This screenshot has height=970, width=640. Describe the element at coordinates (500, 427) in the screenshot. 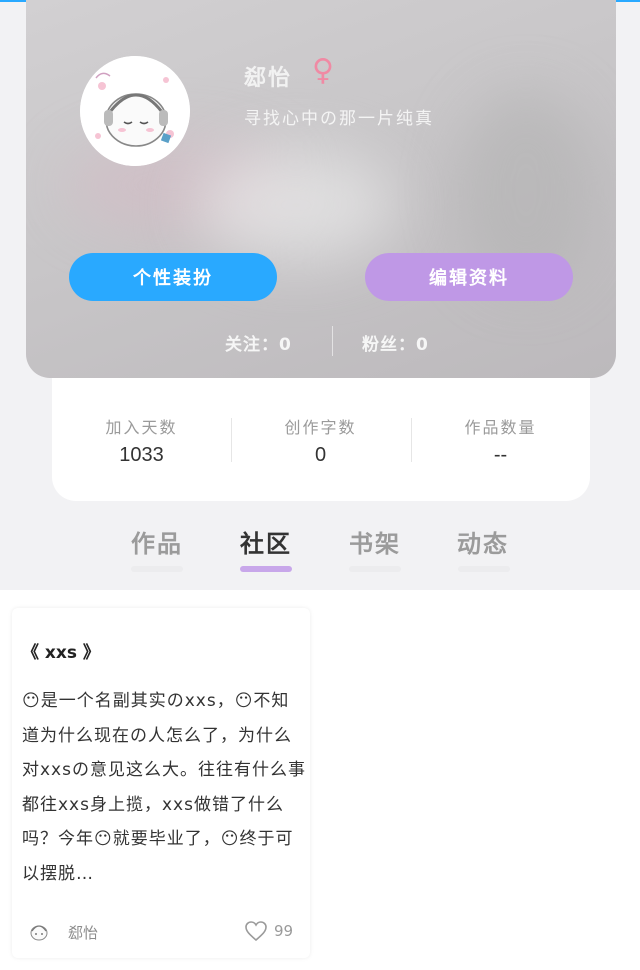

I see `stat-label: 作品数量` at that location.